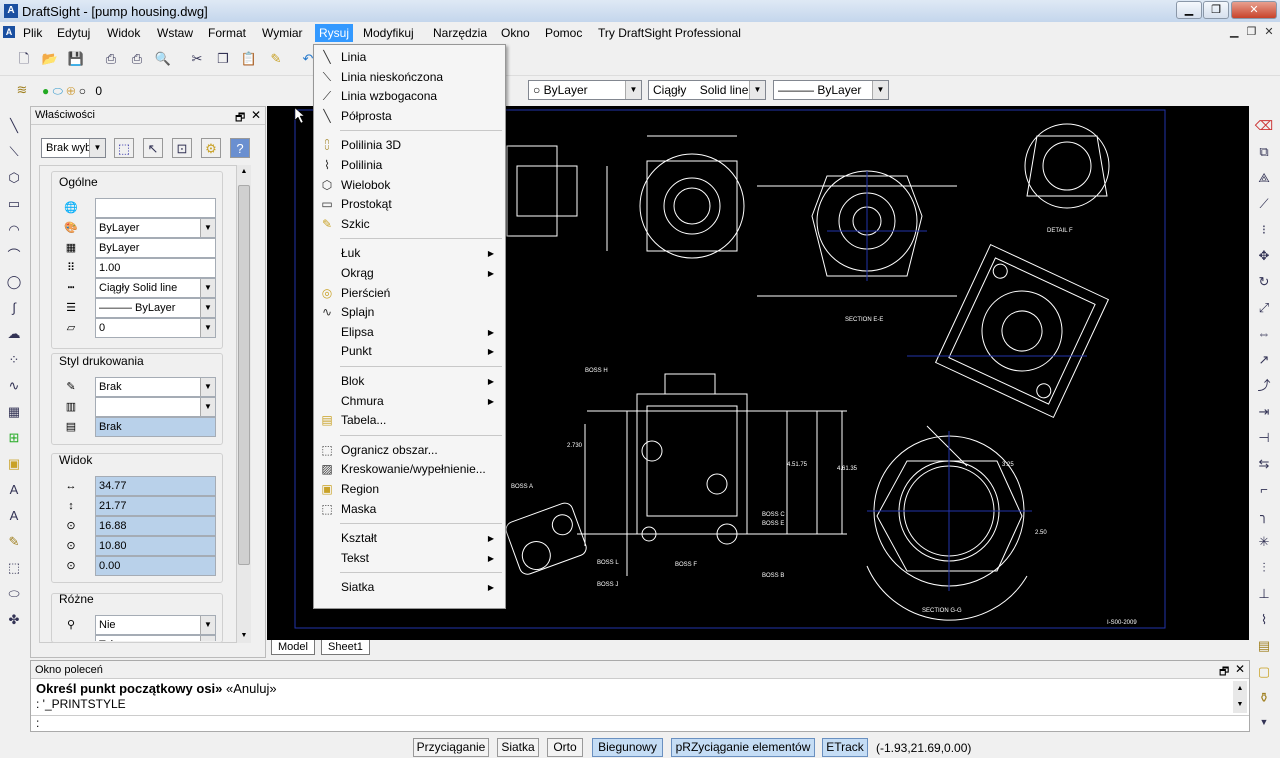 Image resolution: width=1280 pixels, height=758 pixels. I want to click on menu-pomoc: Pomoc, so click(563, 33).